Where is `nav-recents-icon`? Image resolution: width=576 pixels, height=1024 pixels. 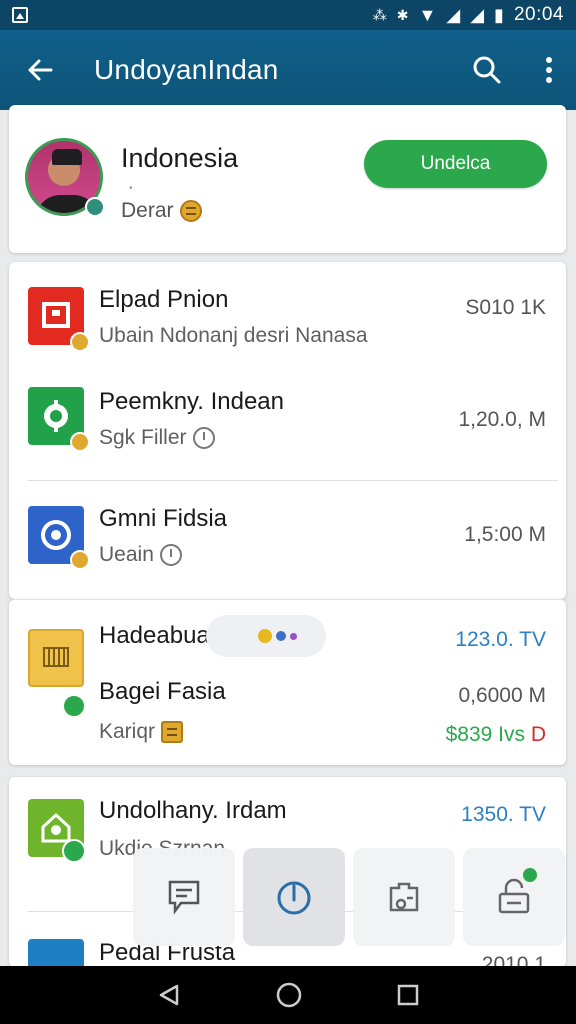
nav-recents-icon is located at coordinates (408, 995).